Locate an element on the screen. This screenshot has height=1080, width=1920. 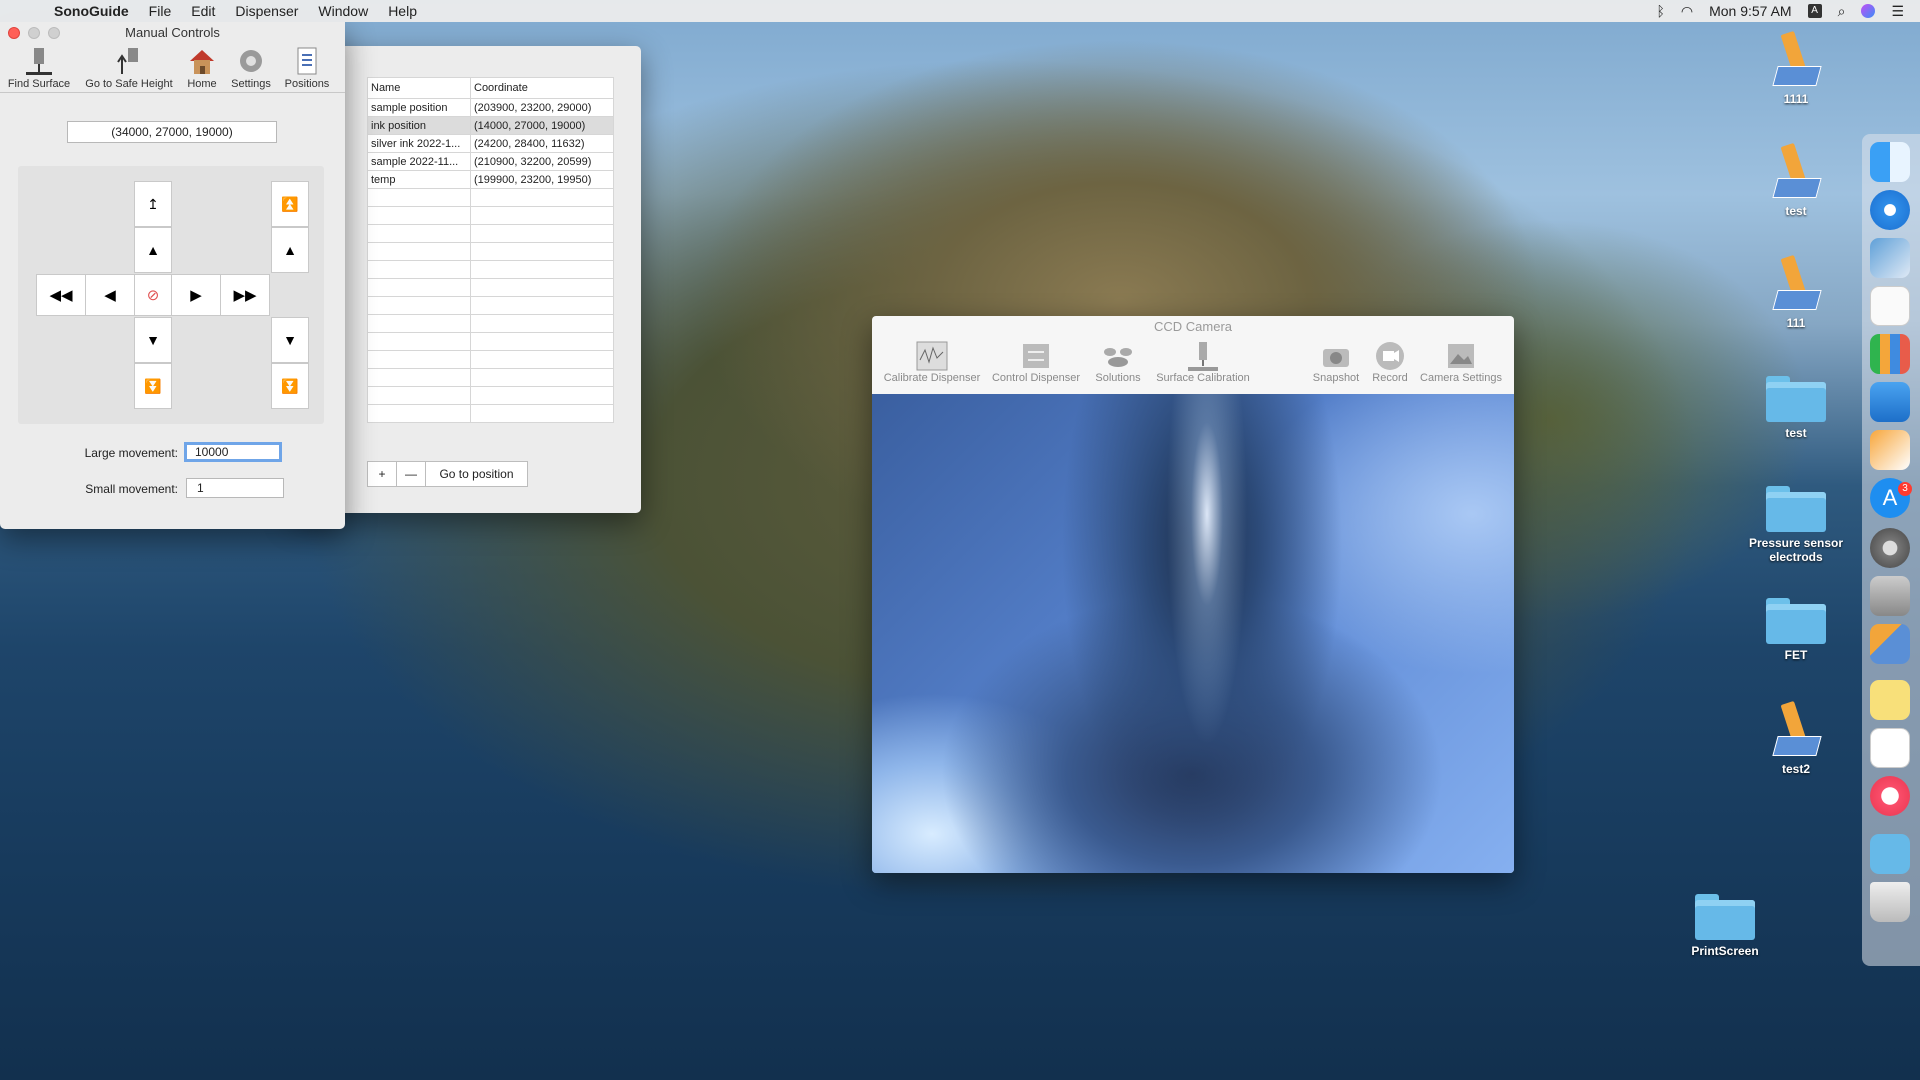
column-header-name: Name is located at coordinates (419, 88).